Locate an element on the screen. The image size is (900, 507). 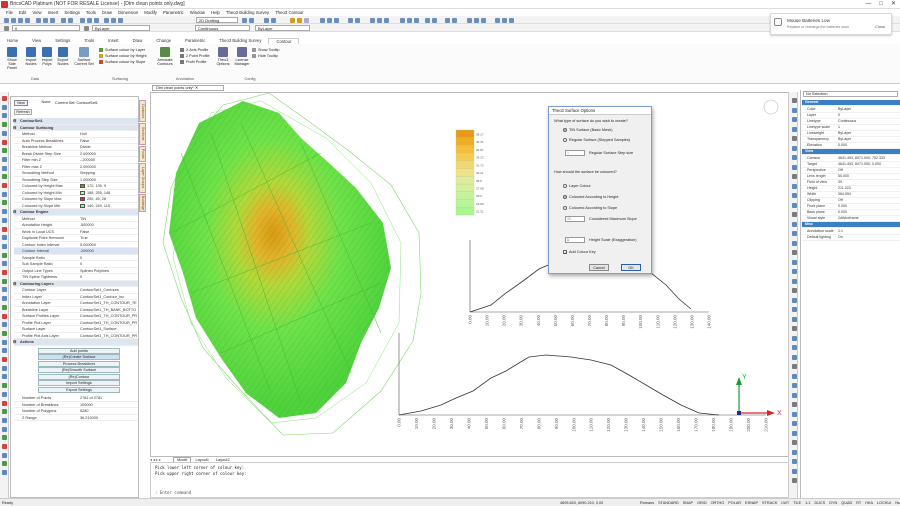
snap-perpendicular-icon is located at coordinates (794, 167).